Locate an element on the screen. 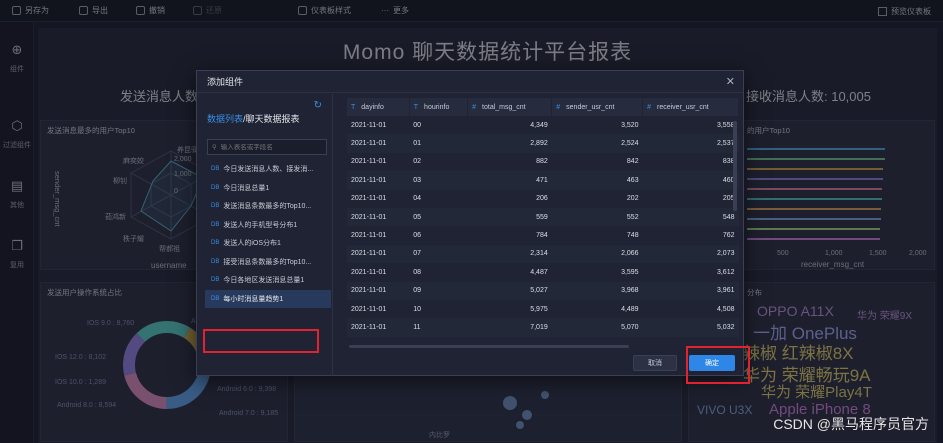 Image resolution: width=943 pixels, height=443 pixels. table-row: 2021-11-01 01 2,892 2,524 2,537 is located at coordinates (543, 143).